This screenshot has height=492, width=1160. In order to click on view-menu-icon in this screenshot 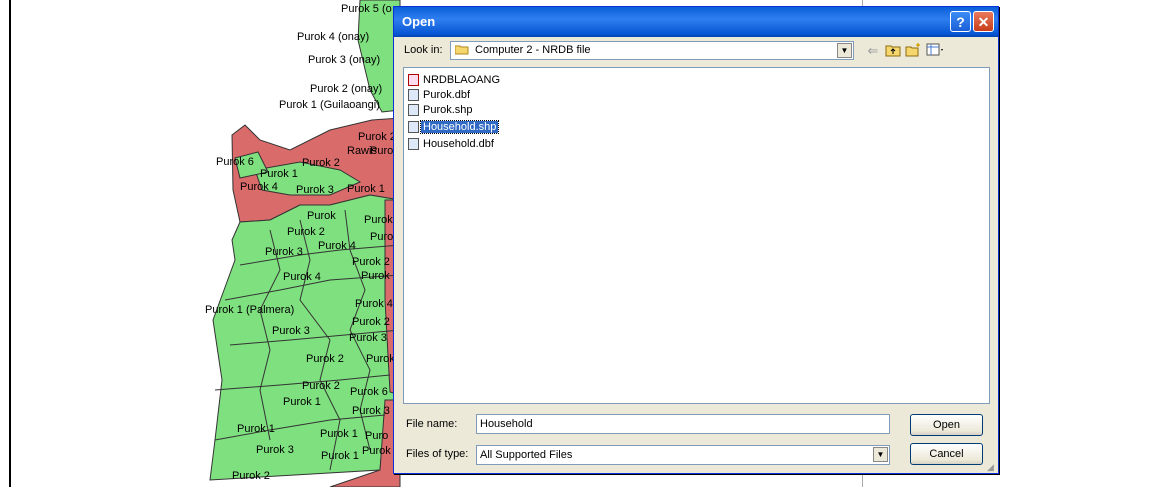, I will do `click(935, 51)`.